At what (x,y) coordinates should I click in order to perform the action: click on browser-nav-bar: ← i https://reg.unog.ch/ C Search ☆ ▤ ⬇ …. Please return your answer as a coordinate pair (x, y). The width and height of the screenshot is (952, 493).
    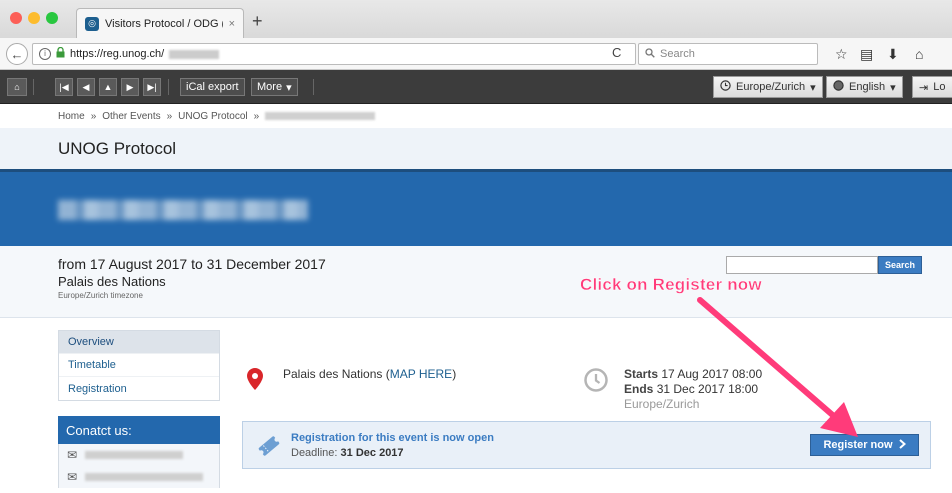
    Looking at the image, I should click on (476, 54).